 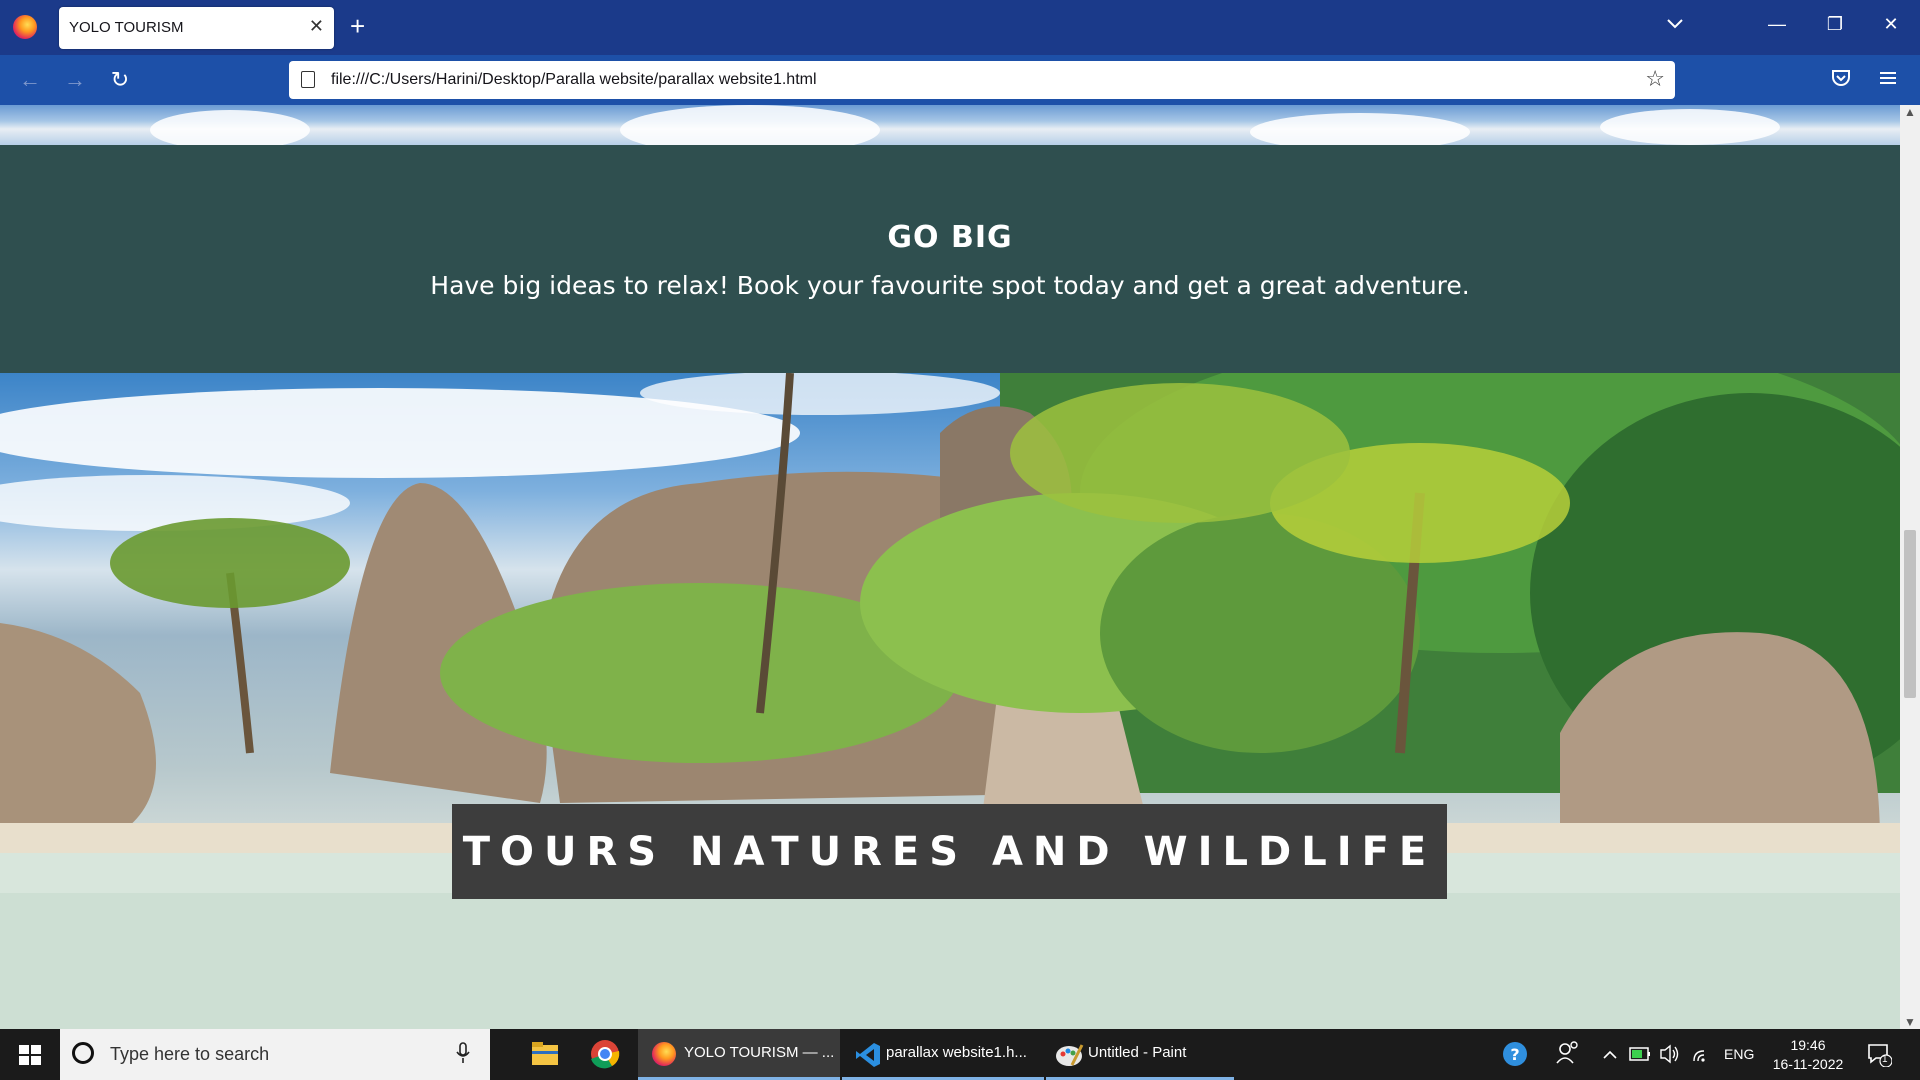 What do you see at coordinates (75, 80) in the screenshot?
I see `forward-button: →` at bounding box center [75, 80].